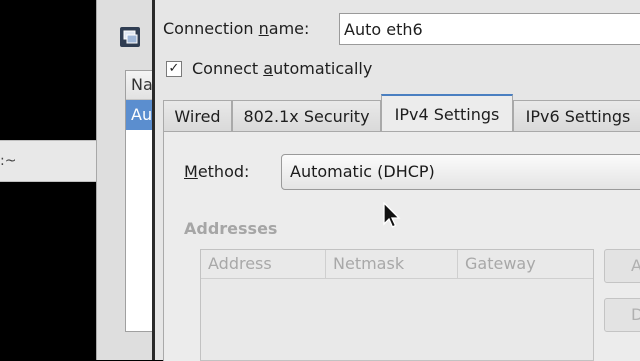 This screenshot has width=640, height=361. What do you see at coordinates (174, 69) in the screenshot?
I see `connect-automatically-checkbox: ✓` at bounding box center [174, 69].